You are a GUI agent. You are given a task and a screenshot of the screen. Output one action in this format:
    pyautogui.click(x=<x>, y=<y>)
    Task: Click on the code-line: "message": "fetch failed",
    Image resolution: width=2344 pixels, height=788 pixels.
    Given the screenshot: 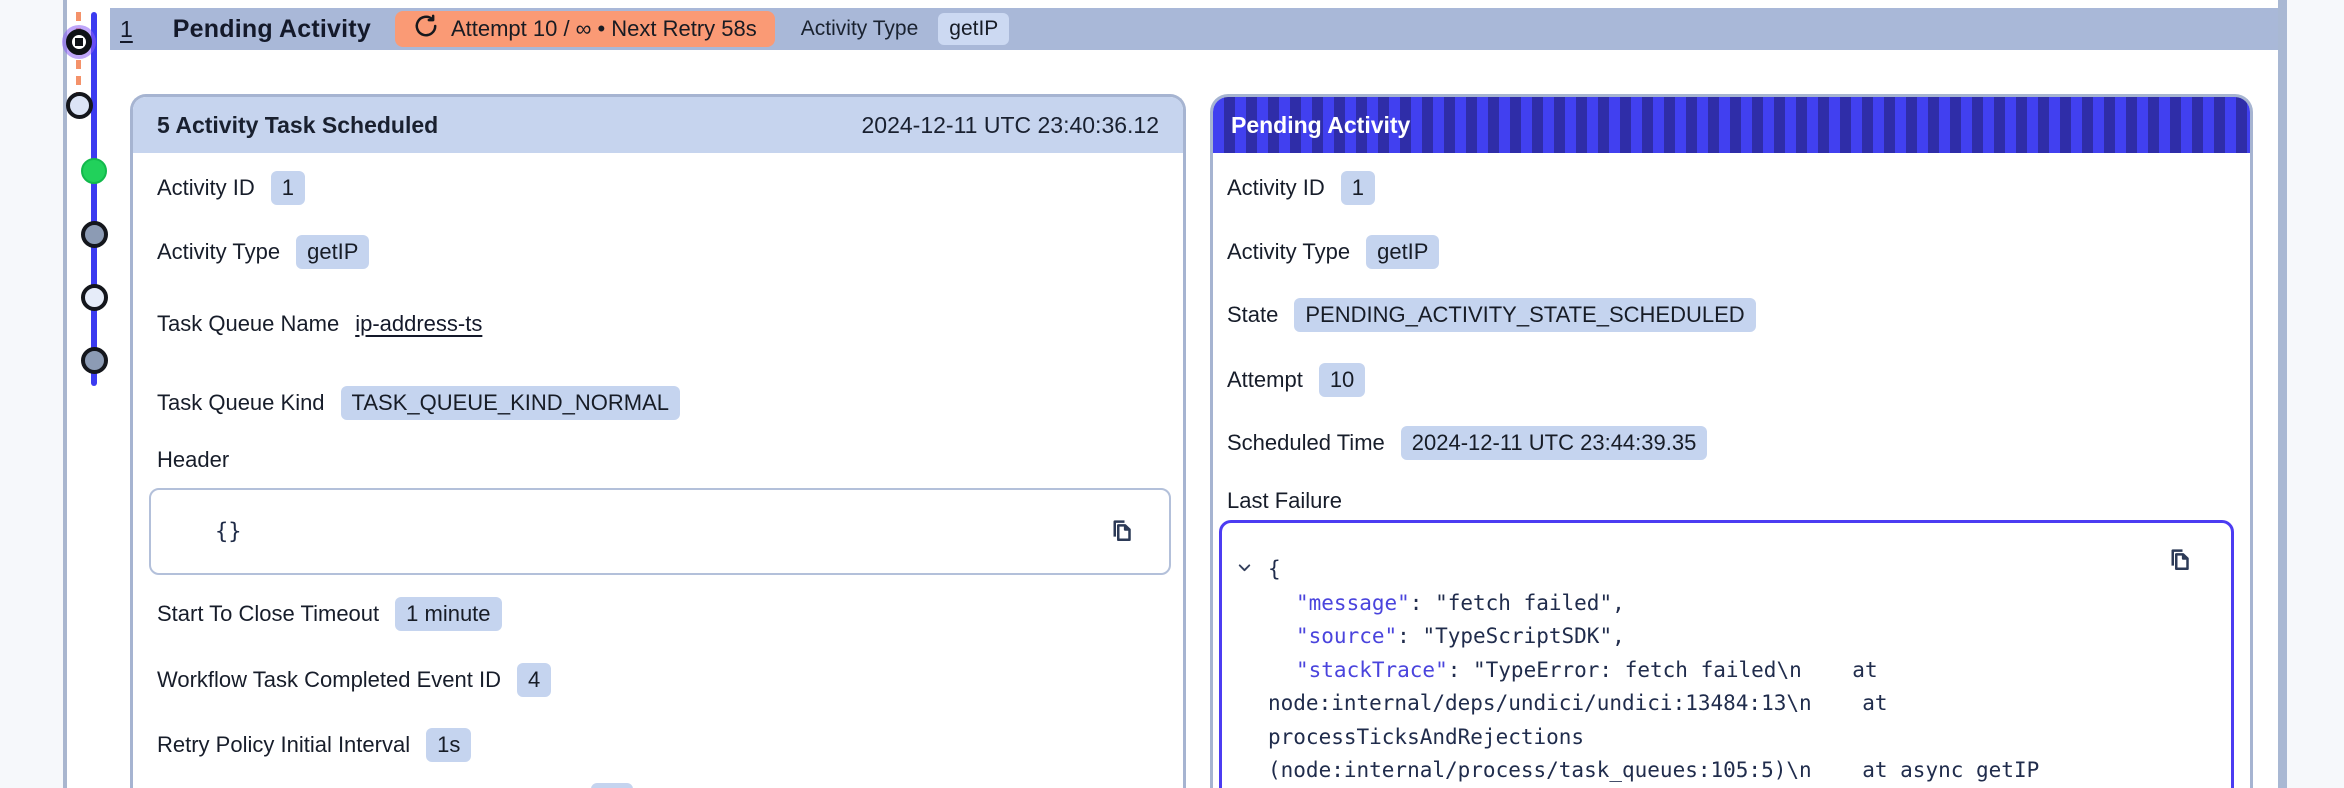 What is the action you would take?
    pyautogui.click(x=1460, y=602)
    